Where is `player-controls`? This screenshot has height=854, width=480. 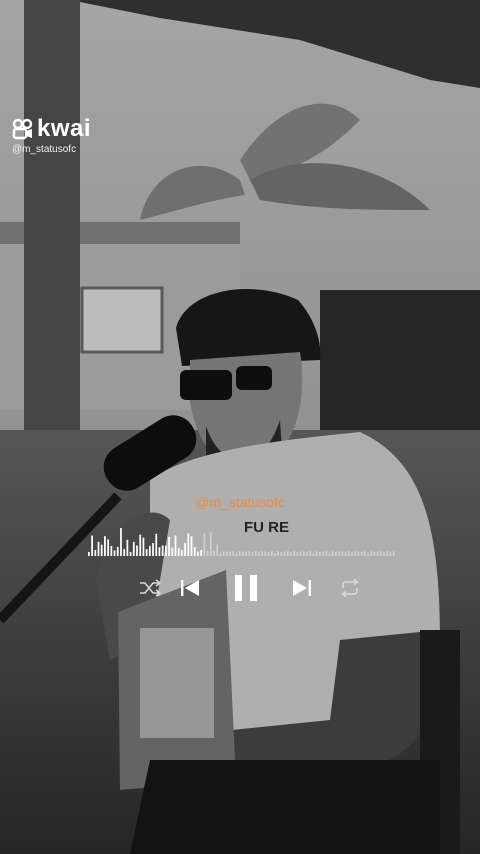
player-controls is located at coordinates (240, 588).